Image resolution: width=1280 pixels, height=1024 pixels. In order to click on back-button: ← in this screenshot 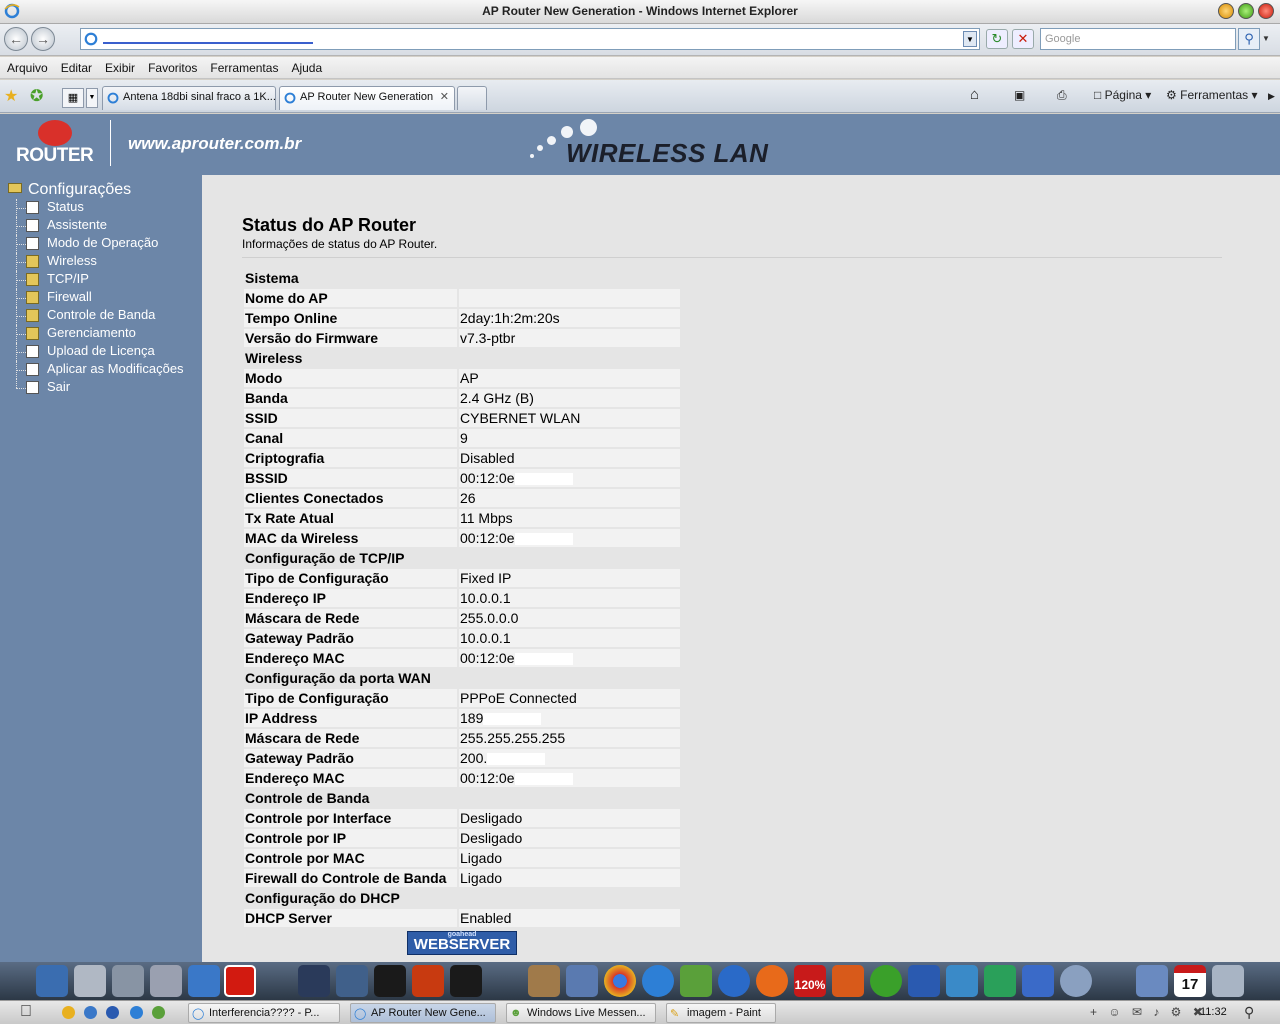, I will do `click(16, 39)`.